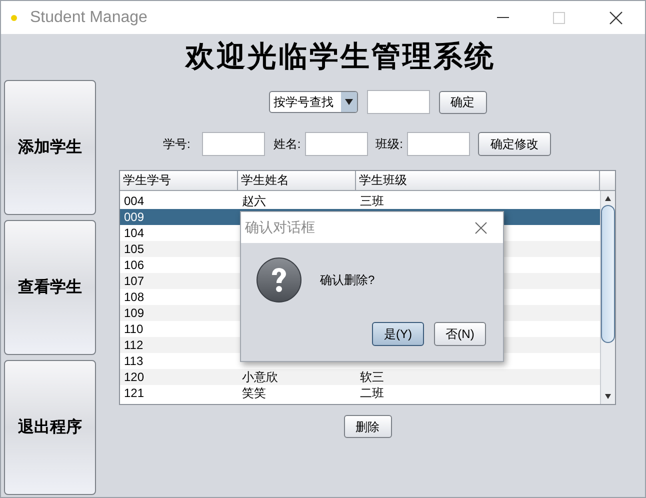 This screenshot has height=498, width=646. I want to click on table-cell-text: 121, so click(134, 393).